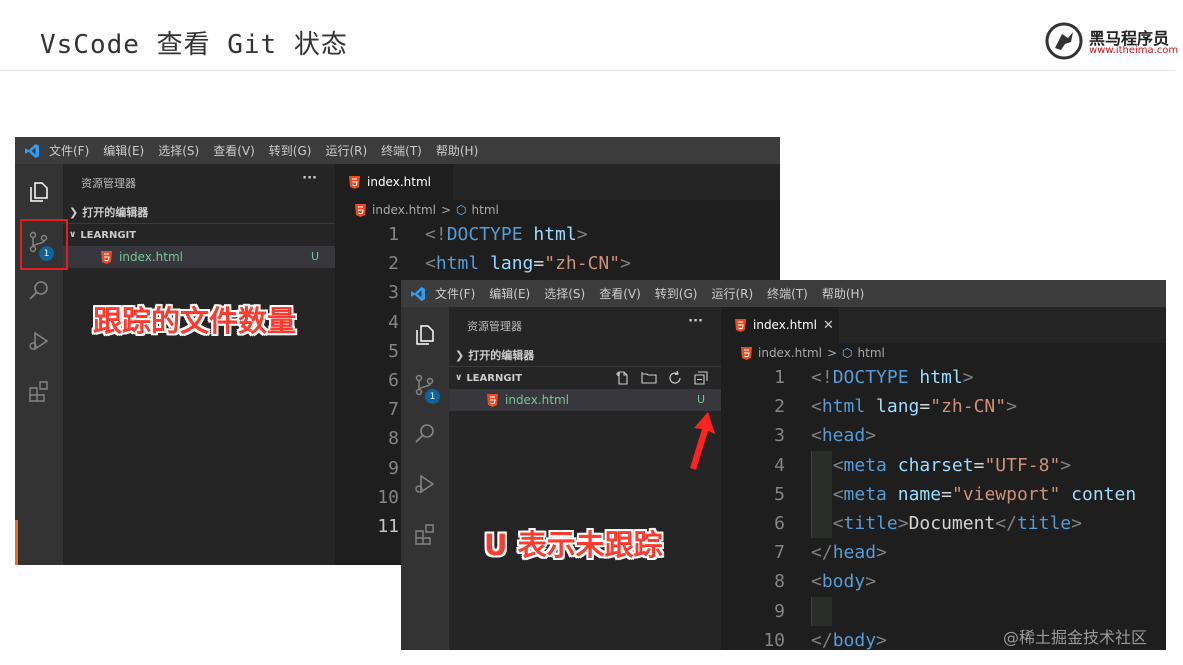 This screenshot has height=665, width=1183. Describe the element at coordinates (432, 396) in the screenshot. I see `scm-count-badge: 1` at that location.